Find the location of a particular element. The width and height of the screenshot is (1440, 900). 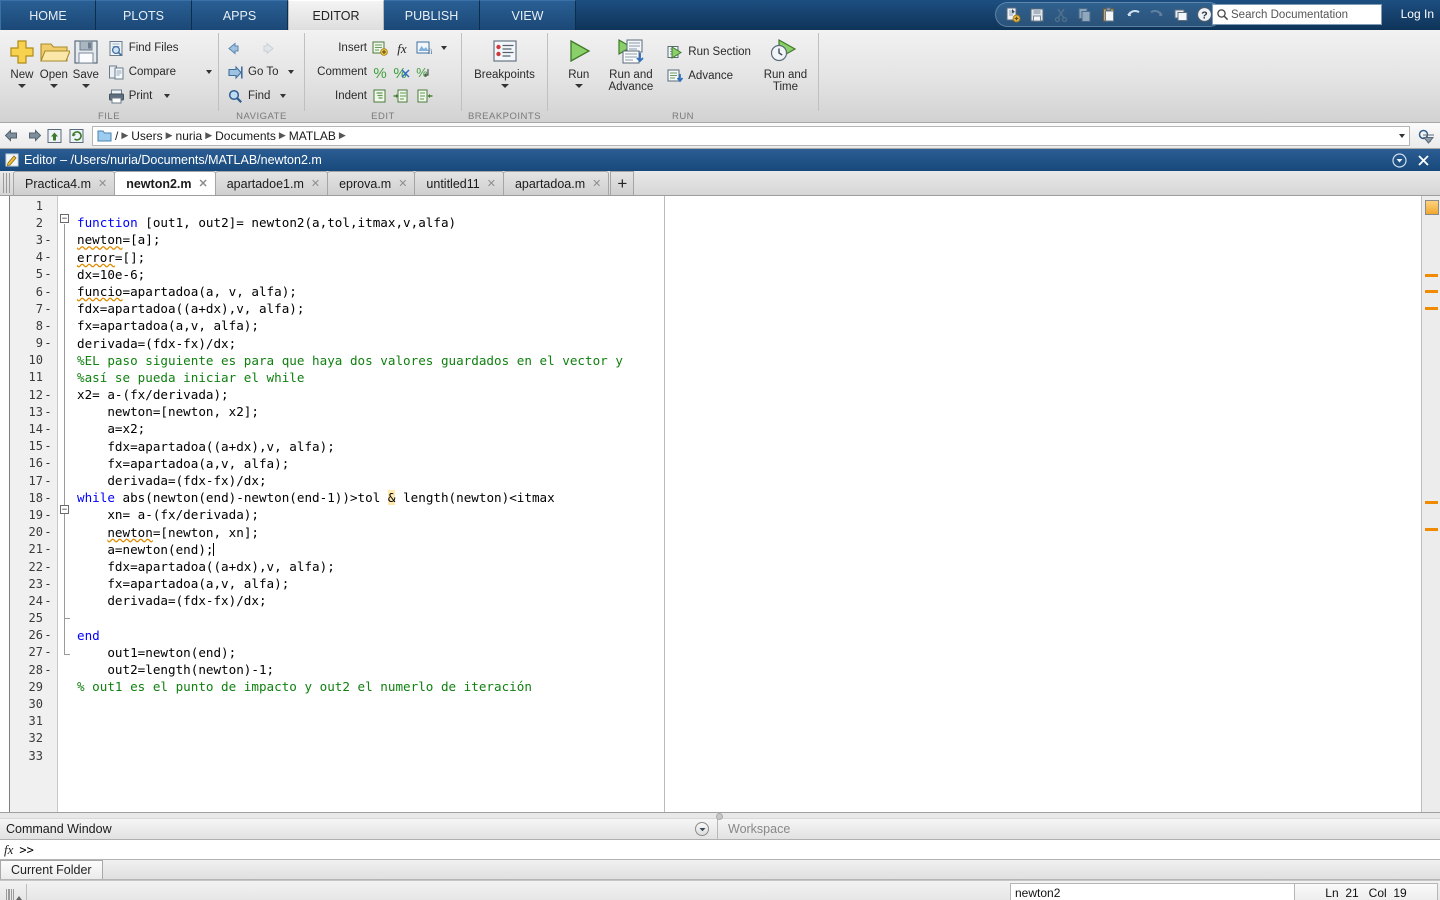

code-line: derivada=(fdx-fx)/dx; is located at coordinates (746, 343).